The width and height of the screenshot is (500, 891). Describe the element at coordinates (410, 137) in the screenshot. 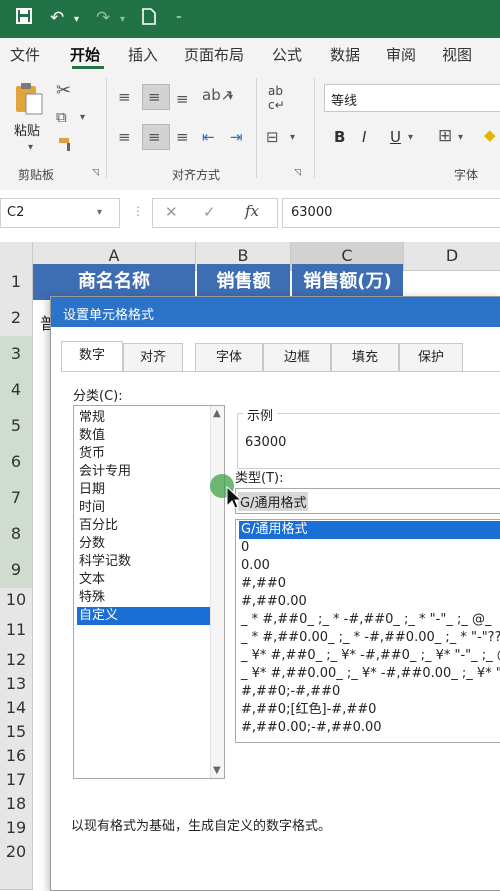

I see `underline-dropdown-icon: ▾` at that location.